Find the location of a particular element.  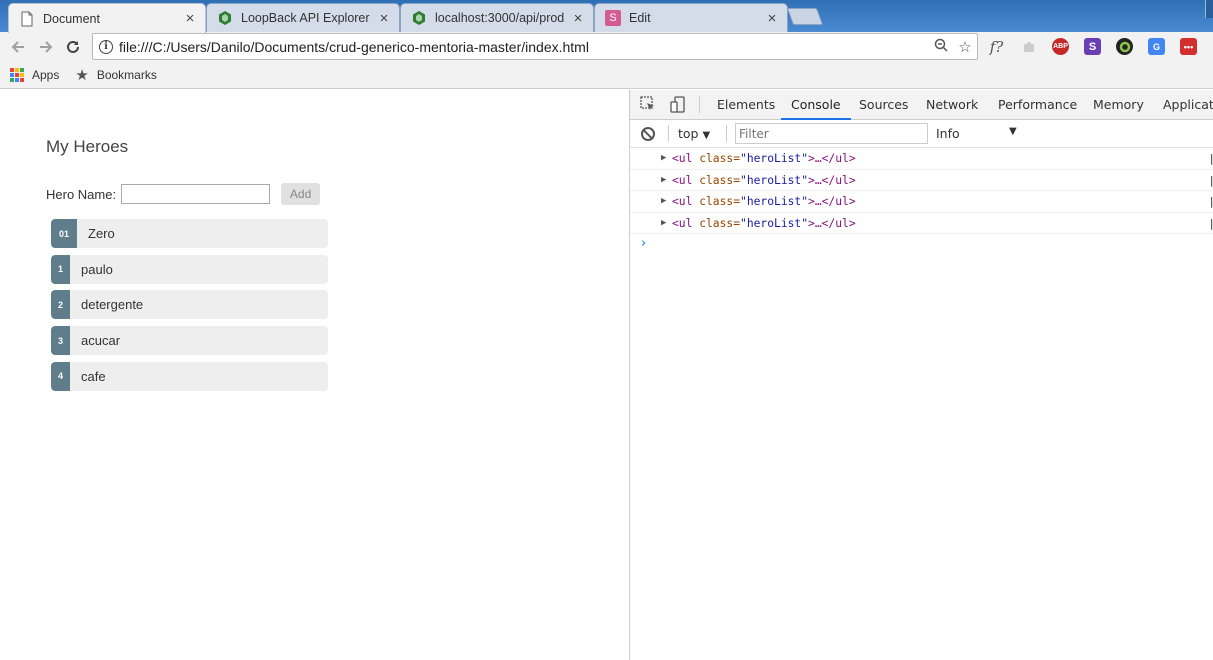

tab-loopback-api-explorer: LoopBack API Explorer × is located at coordinates (303, 17).